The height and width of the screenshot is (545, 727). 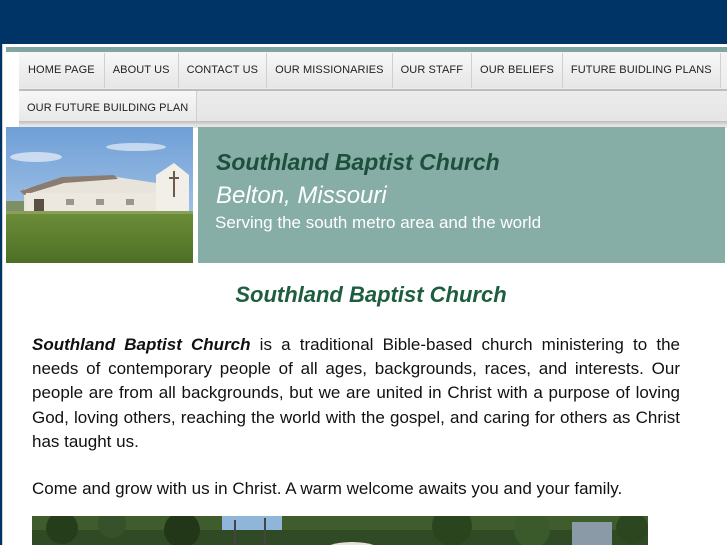 What do you see at coordinates (371, 294) in the screenshot?
I see `page-title: Southland Baptist Church` at bounding box center [371, 294].